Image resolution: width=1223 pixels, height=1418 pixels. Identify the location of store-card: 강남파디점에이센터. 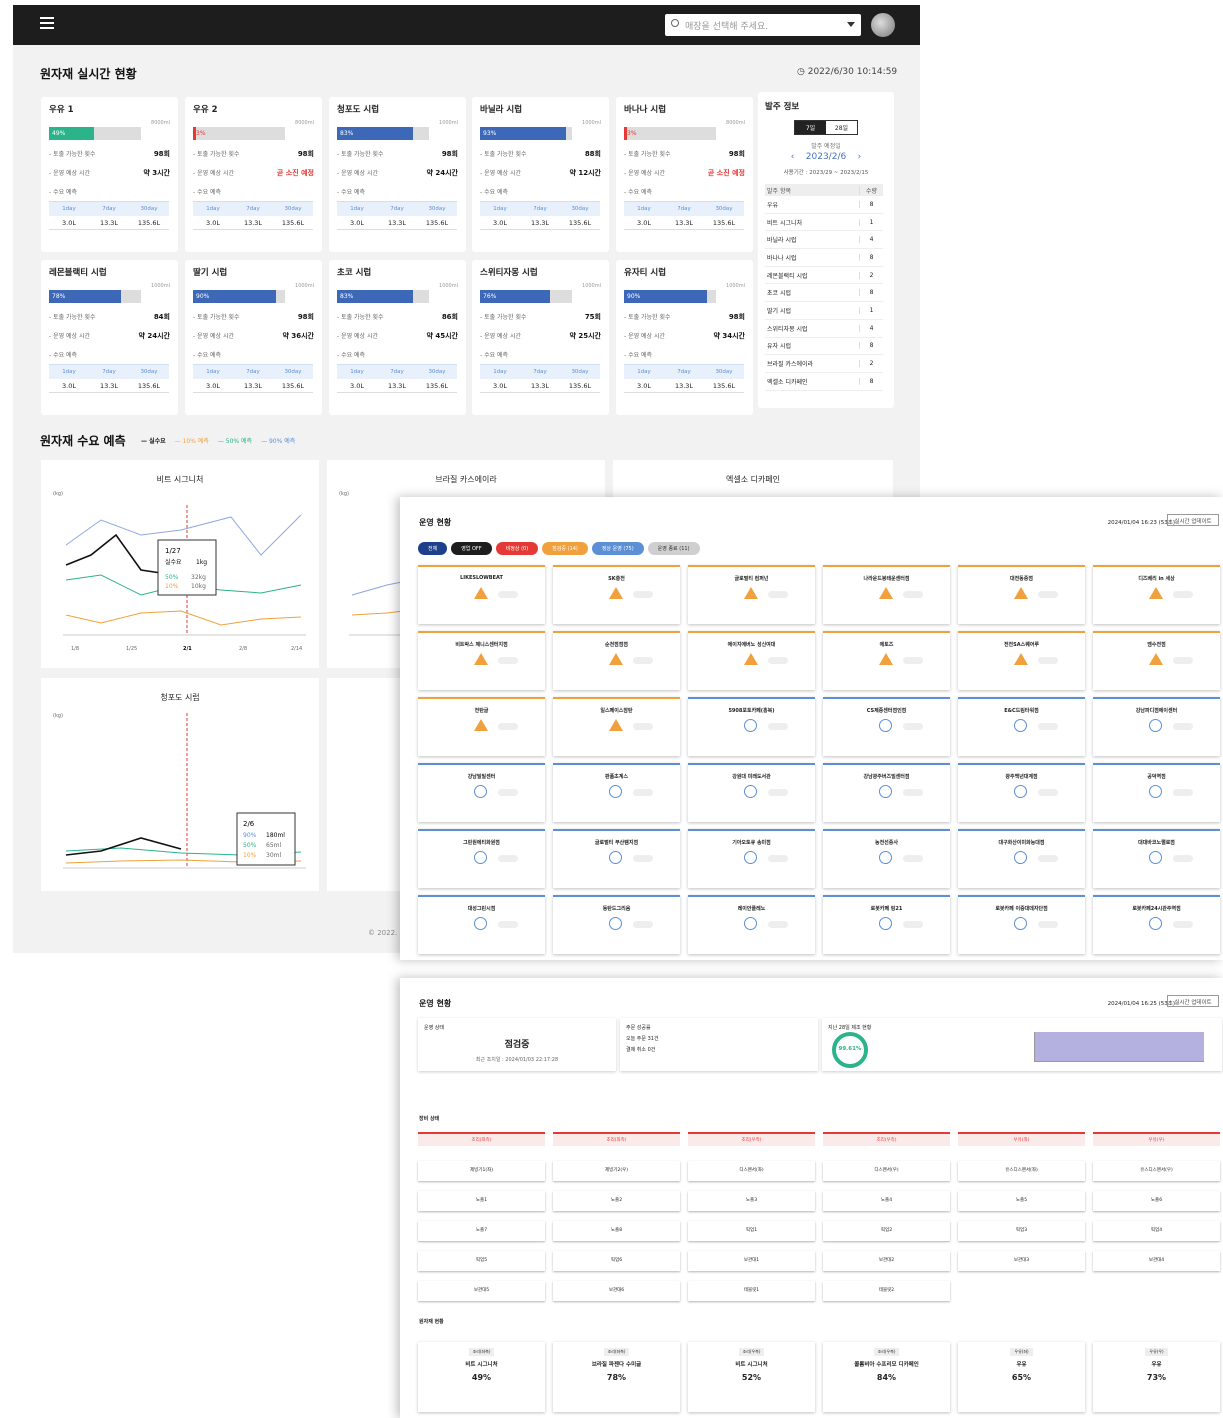
(1156, 726).